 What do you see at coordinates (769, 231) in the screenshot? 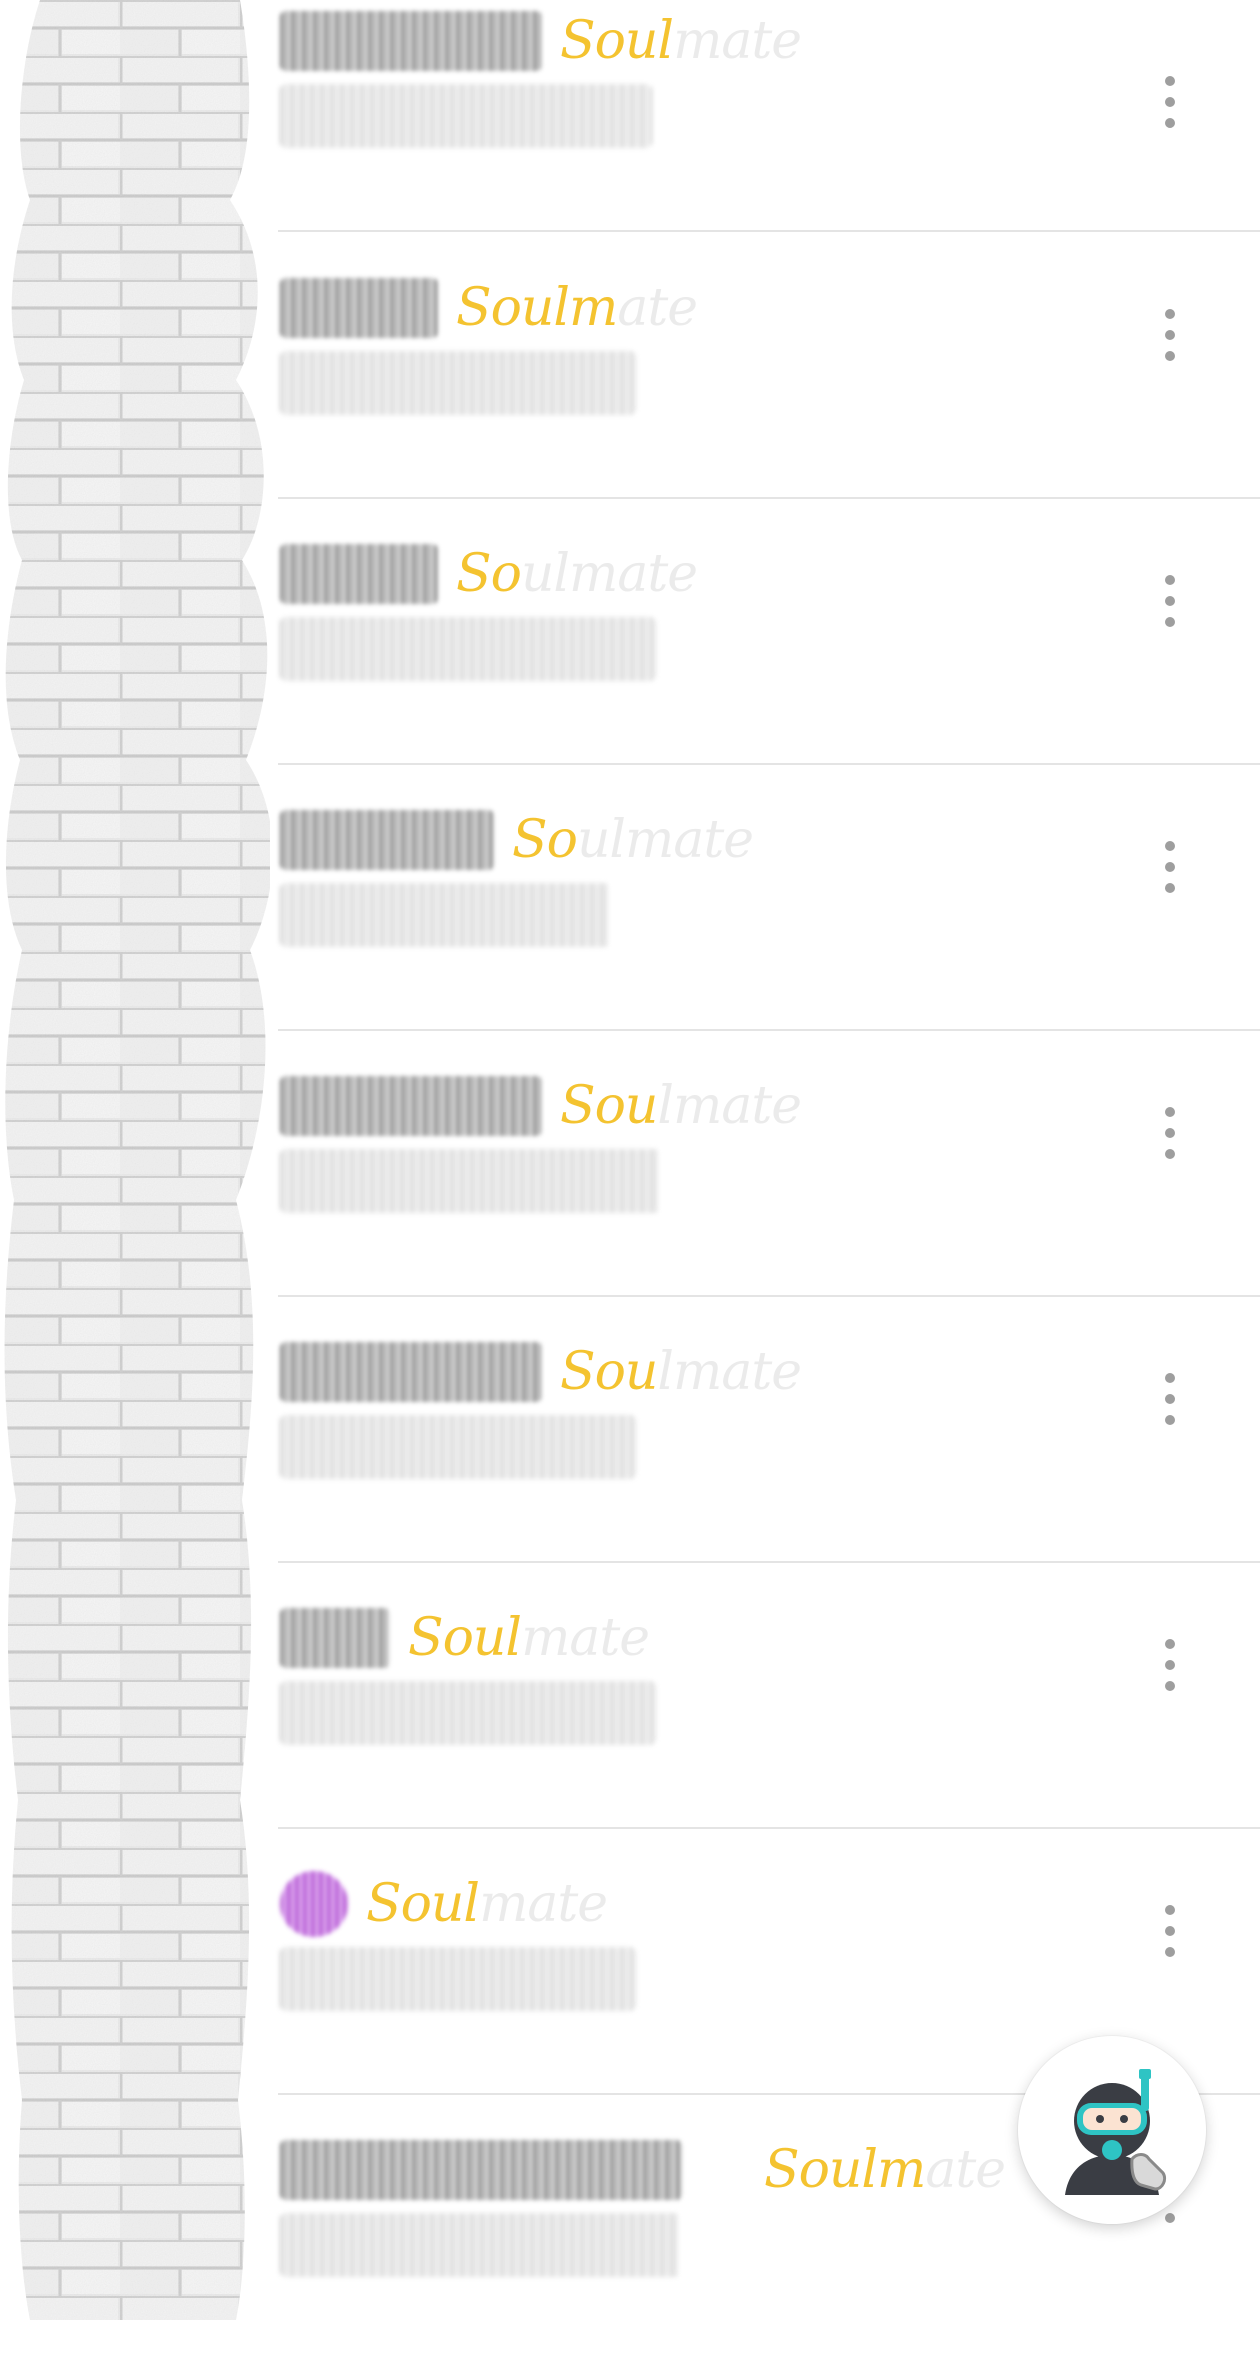
I see `row-divider` at bounding box center [769, 231].